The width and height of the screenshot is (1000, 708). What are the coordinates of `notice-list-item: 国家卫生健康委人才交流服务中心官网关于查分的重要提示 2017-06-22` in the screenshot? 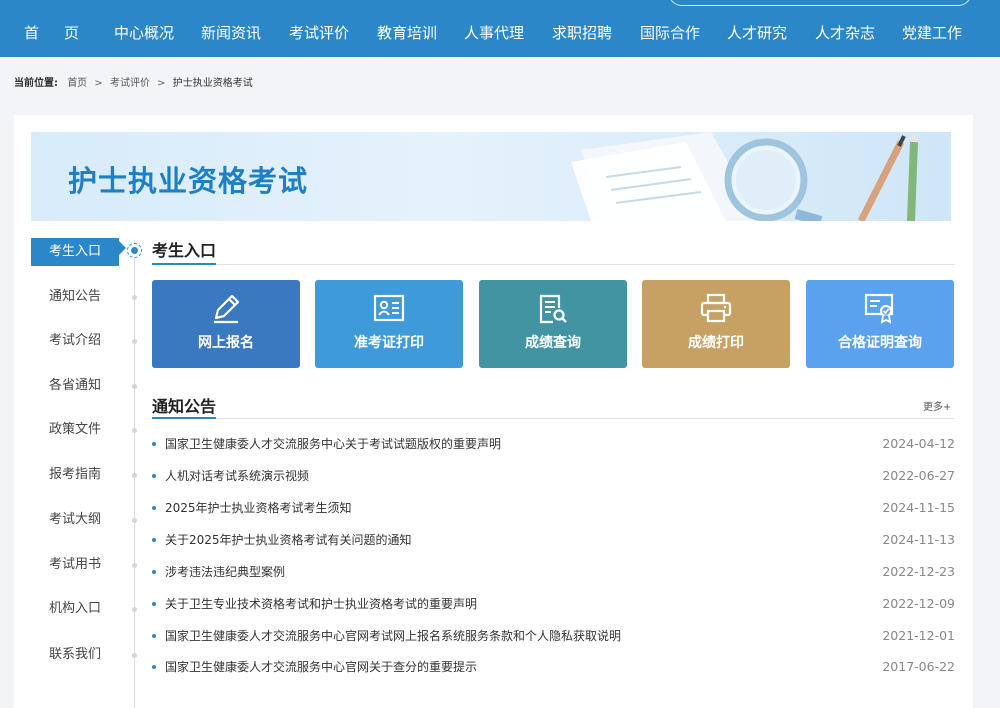 It's located at (553, 667).